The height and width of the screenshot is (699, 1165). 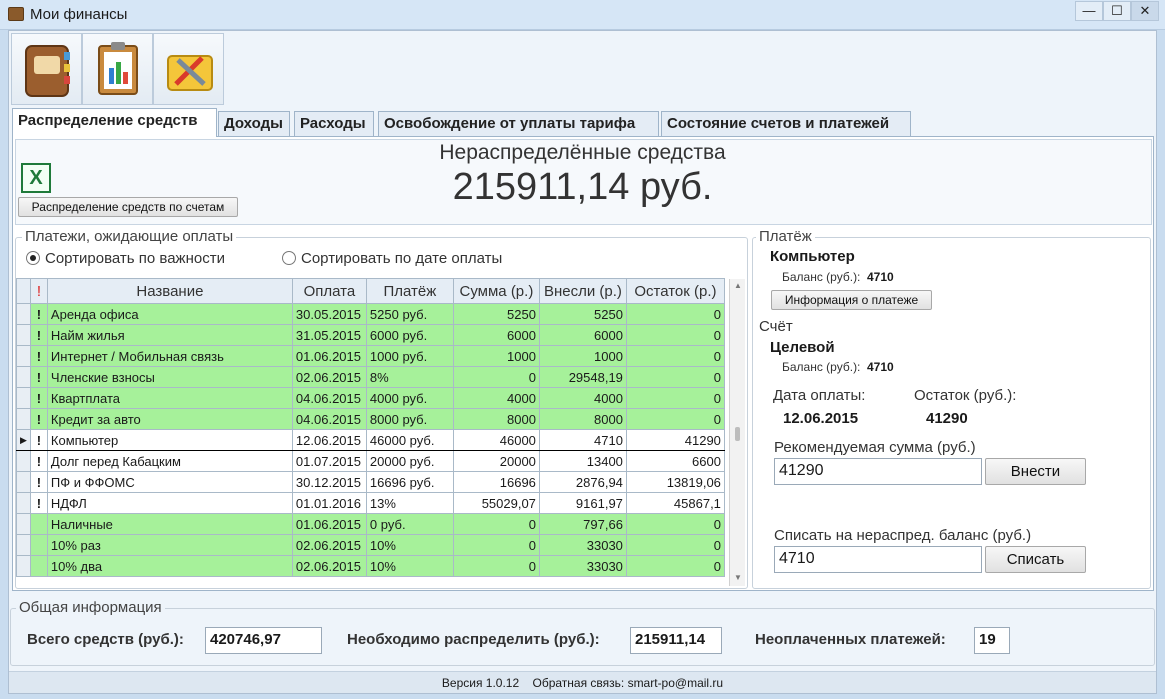 I want to click on name-cell: Компьютер, so click(x=169, y=440).